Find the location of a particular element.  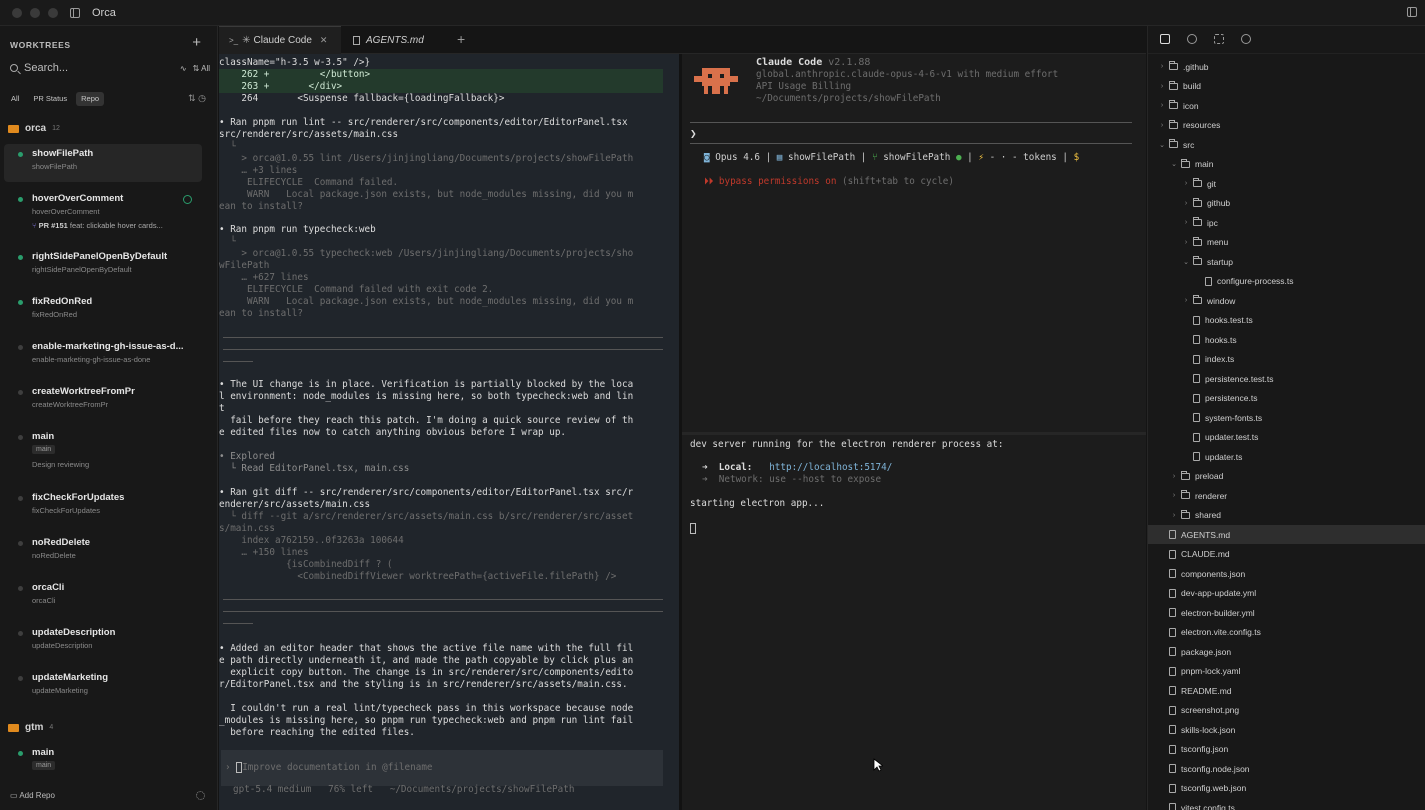

maximize-window-button is located at coordinates (53, 12).